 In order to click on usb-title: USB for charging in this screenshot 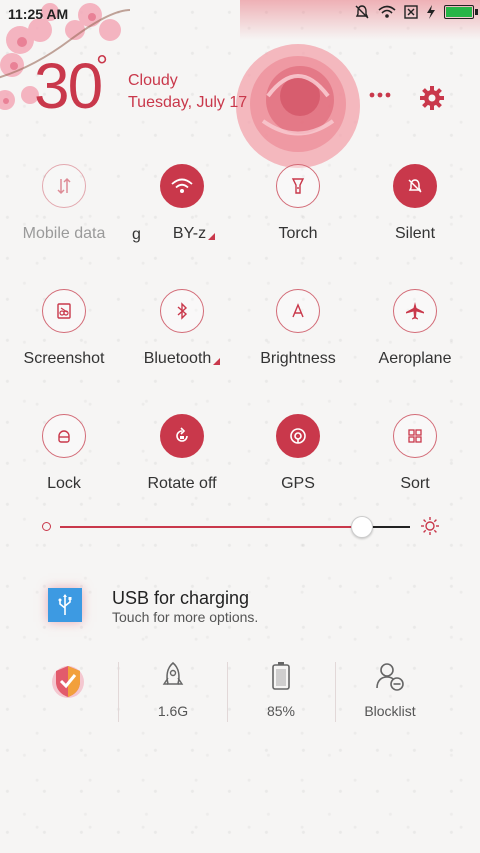, I will do `click(181, 598)`.